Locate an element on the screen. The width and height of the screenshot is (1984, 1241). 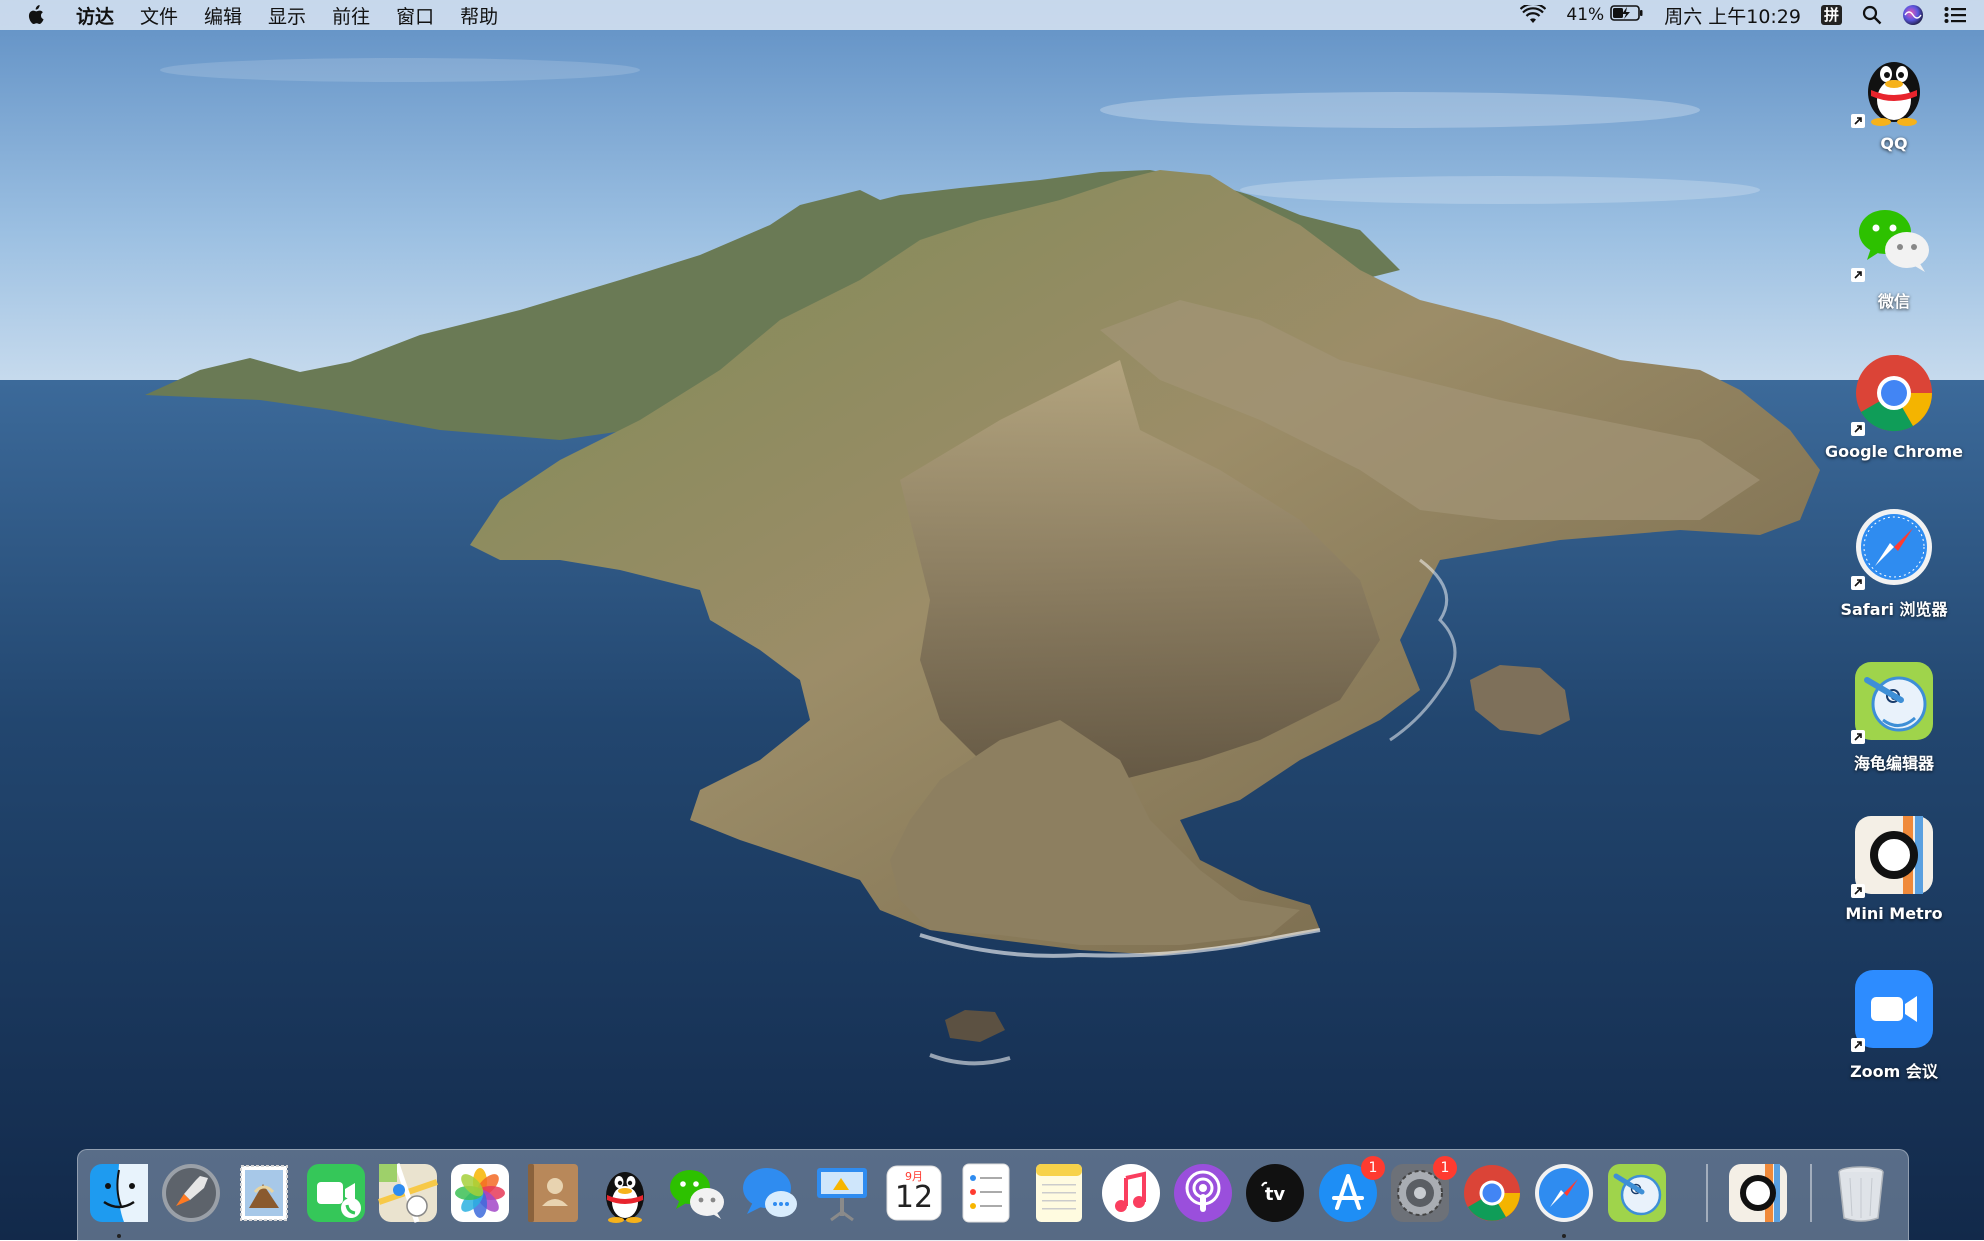
calendar-day: 12 is located at coordinates (914, 1197).